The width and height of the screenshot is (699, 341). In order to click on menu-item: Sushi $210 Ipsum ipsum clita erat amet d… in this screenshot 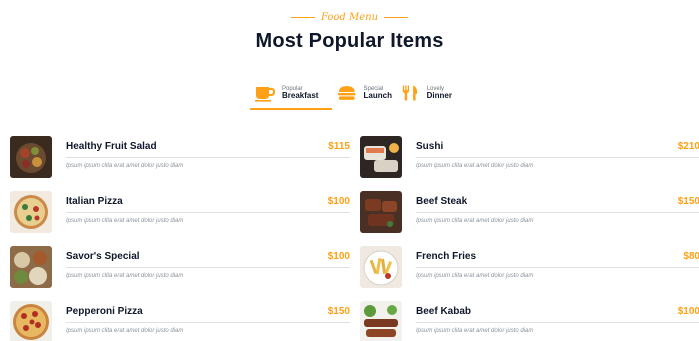, I will do `click(529, 161)`.